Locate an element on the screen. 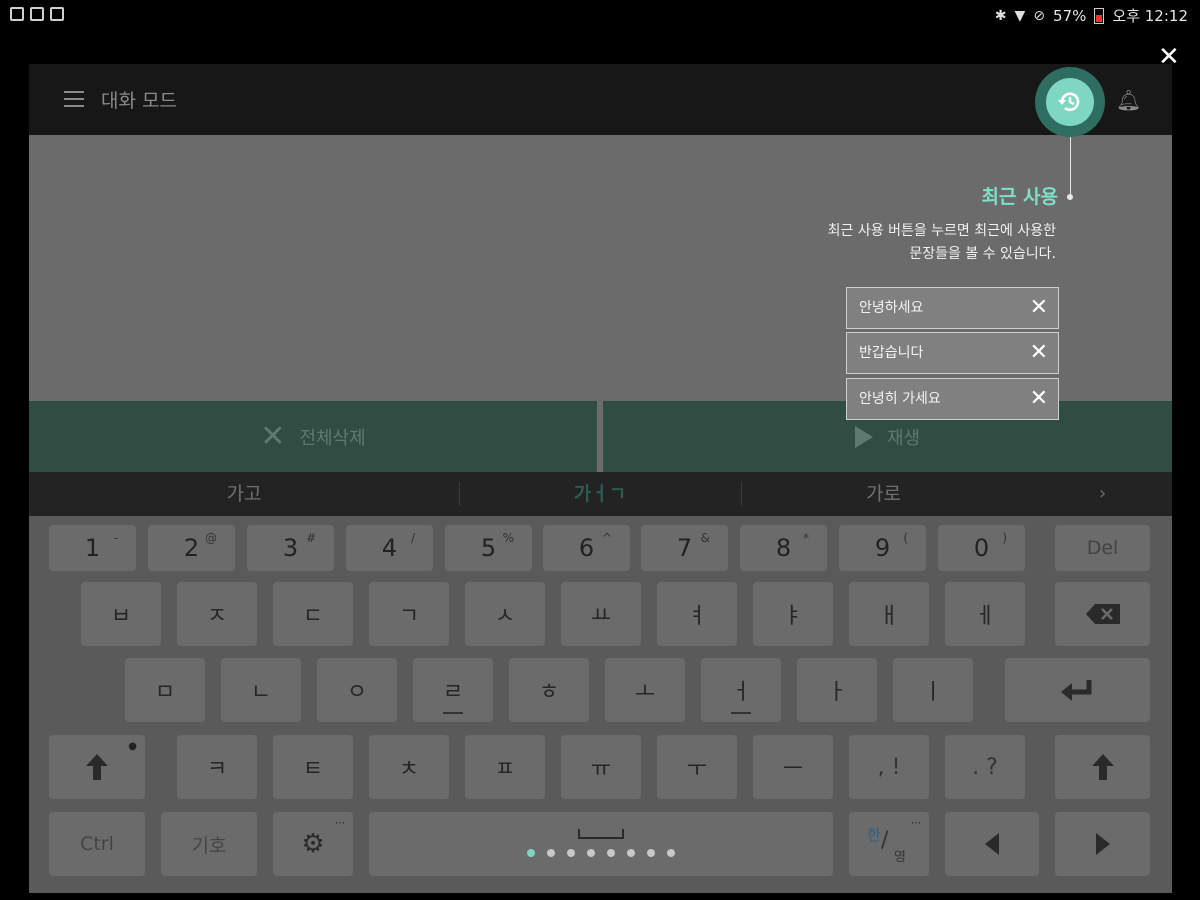  key-letter: ㅏ is located at coordinates (837, 690).